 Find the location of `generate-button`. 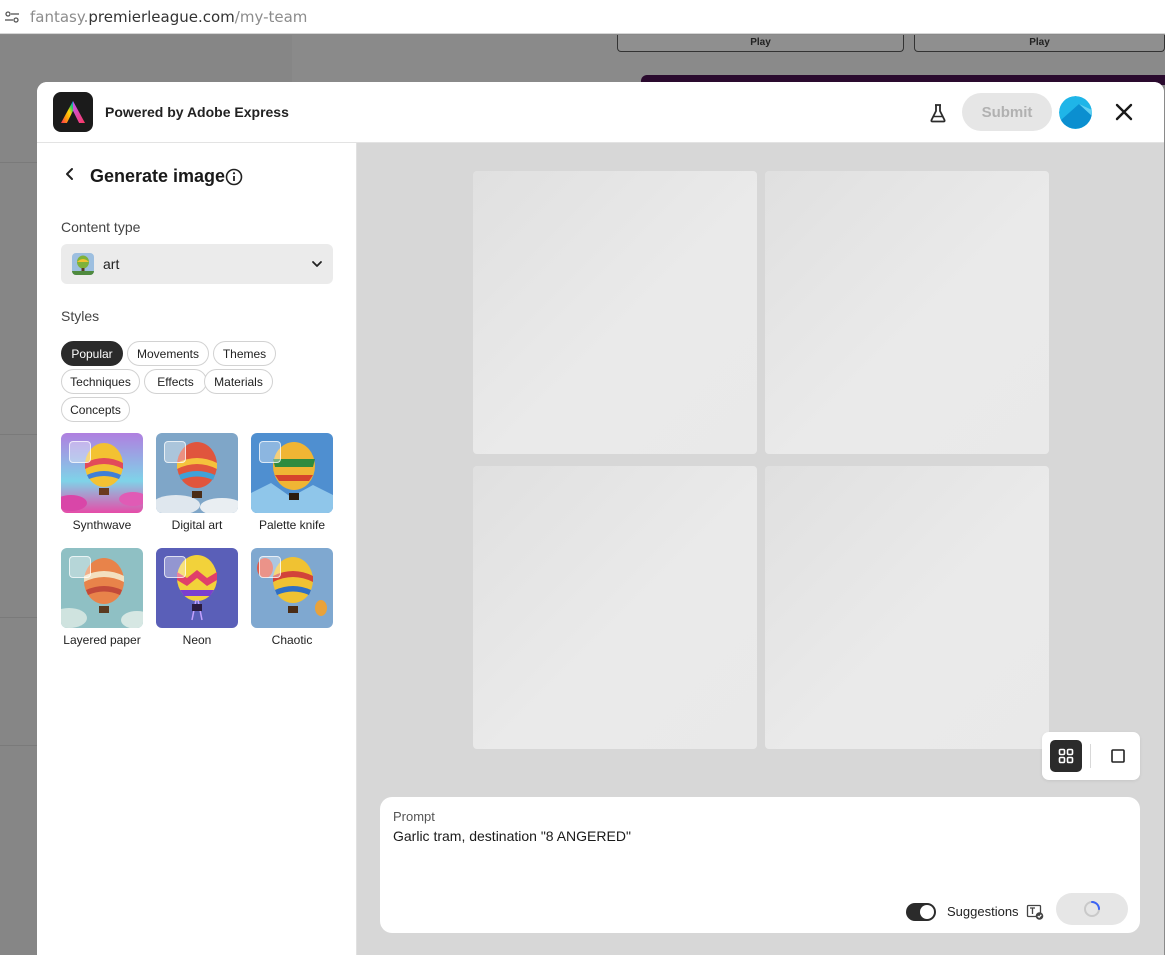

generate-button is located at coordinates (1092, 909).